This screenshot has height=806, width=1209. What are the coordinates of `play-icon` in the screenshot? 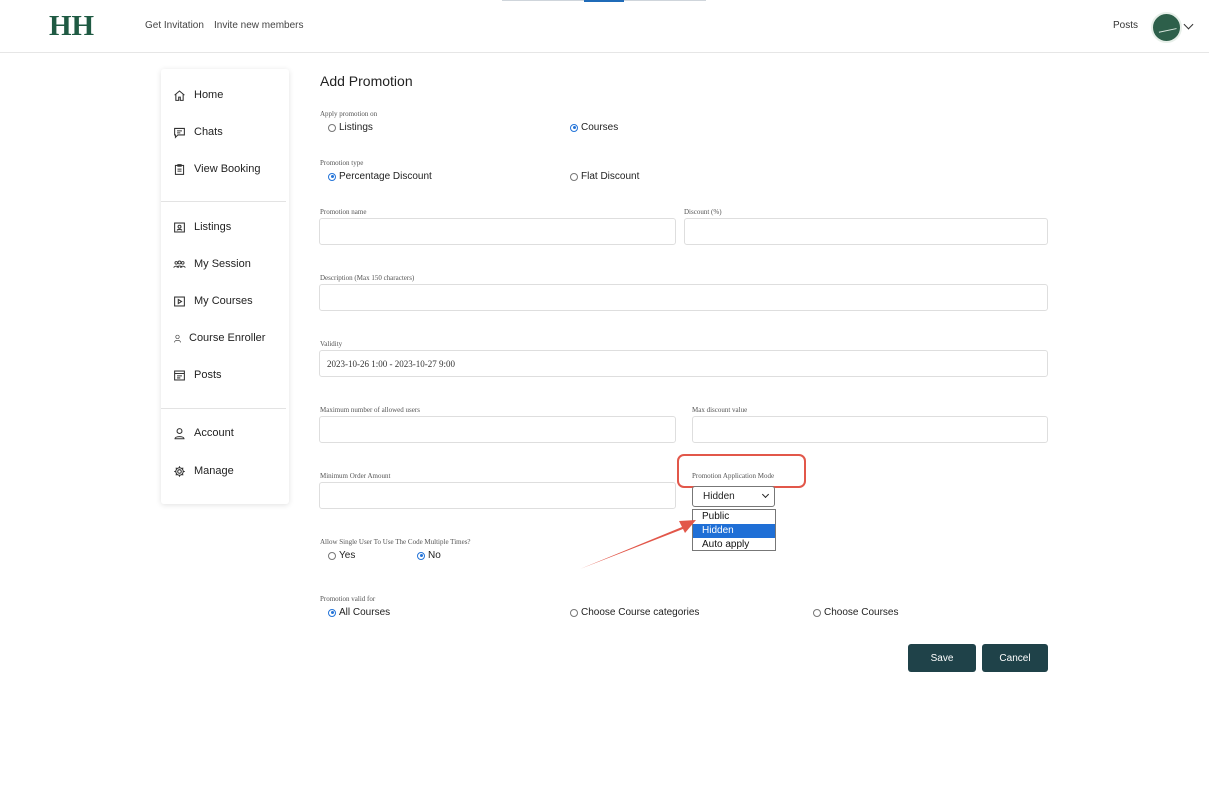 It's located at (179, 301).